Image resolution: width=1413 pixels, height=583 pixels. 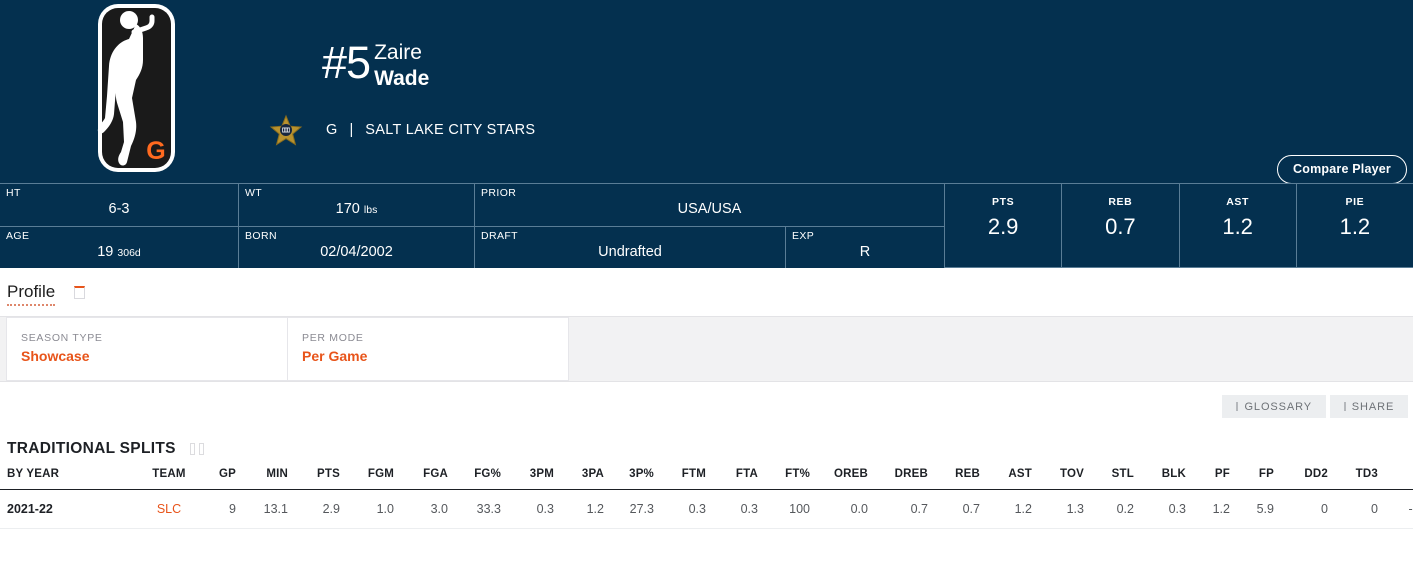 I want to click on bio-value-born: 02/04/2002, so click(x=356, y=251).